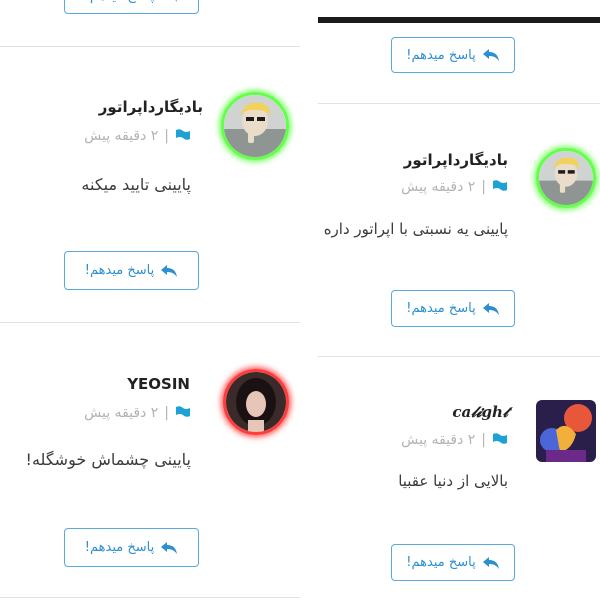  I want to click on comment-text: پایینی یه نسبتی با اپراتور داره, so click(415, 229).